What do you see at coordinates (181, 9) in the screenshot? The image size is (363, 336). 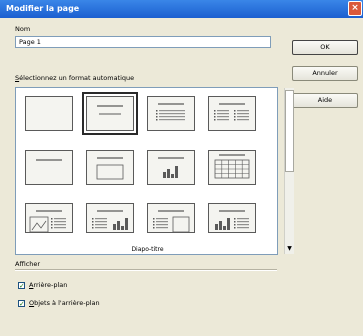 I see `title-bar: Modifier la page ×` at bounding box center [181, 9].